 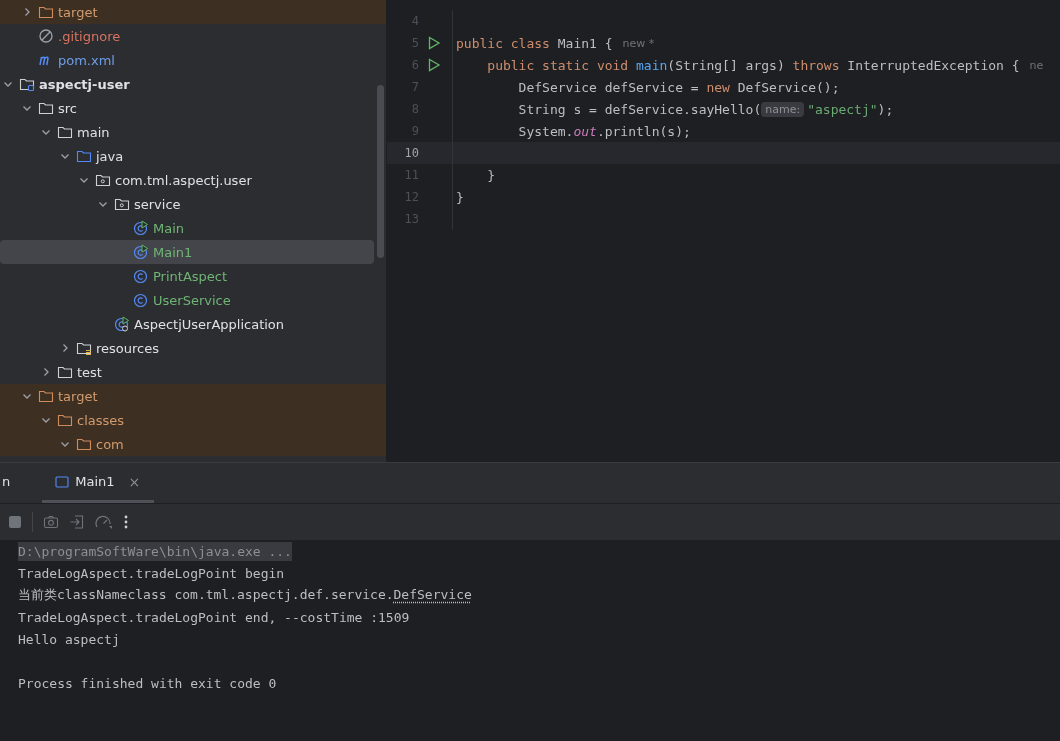 I want to click on exit-message: Process finished with exit code 0, so click(x=147, y=683).